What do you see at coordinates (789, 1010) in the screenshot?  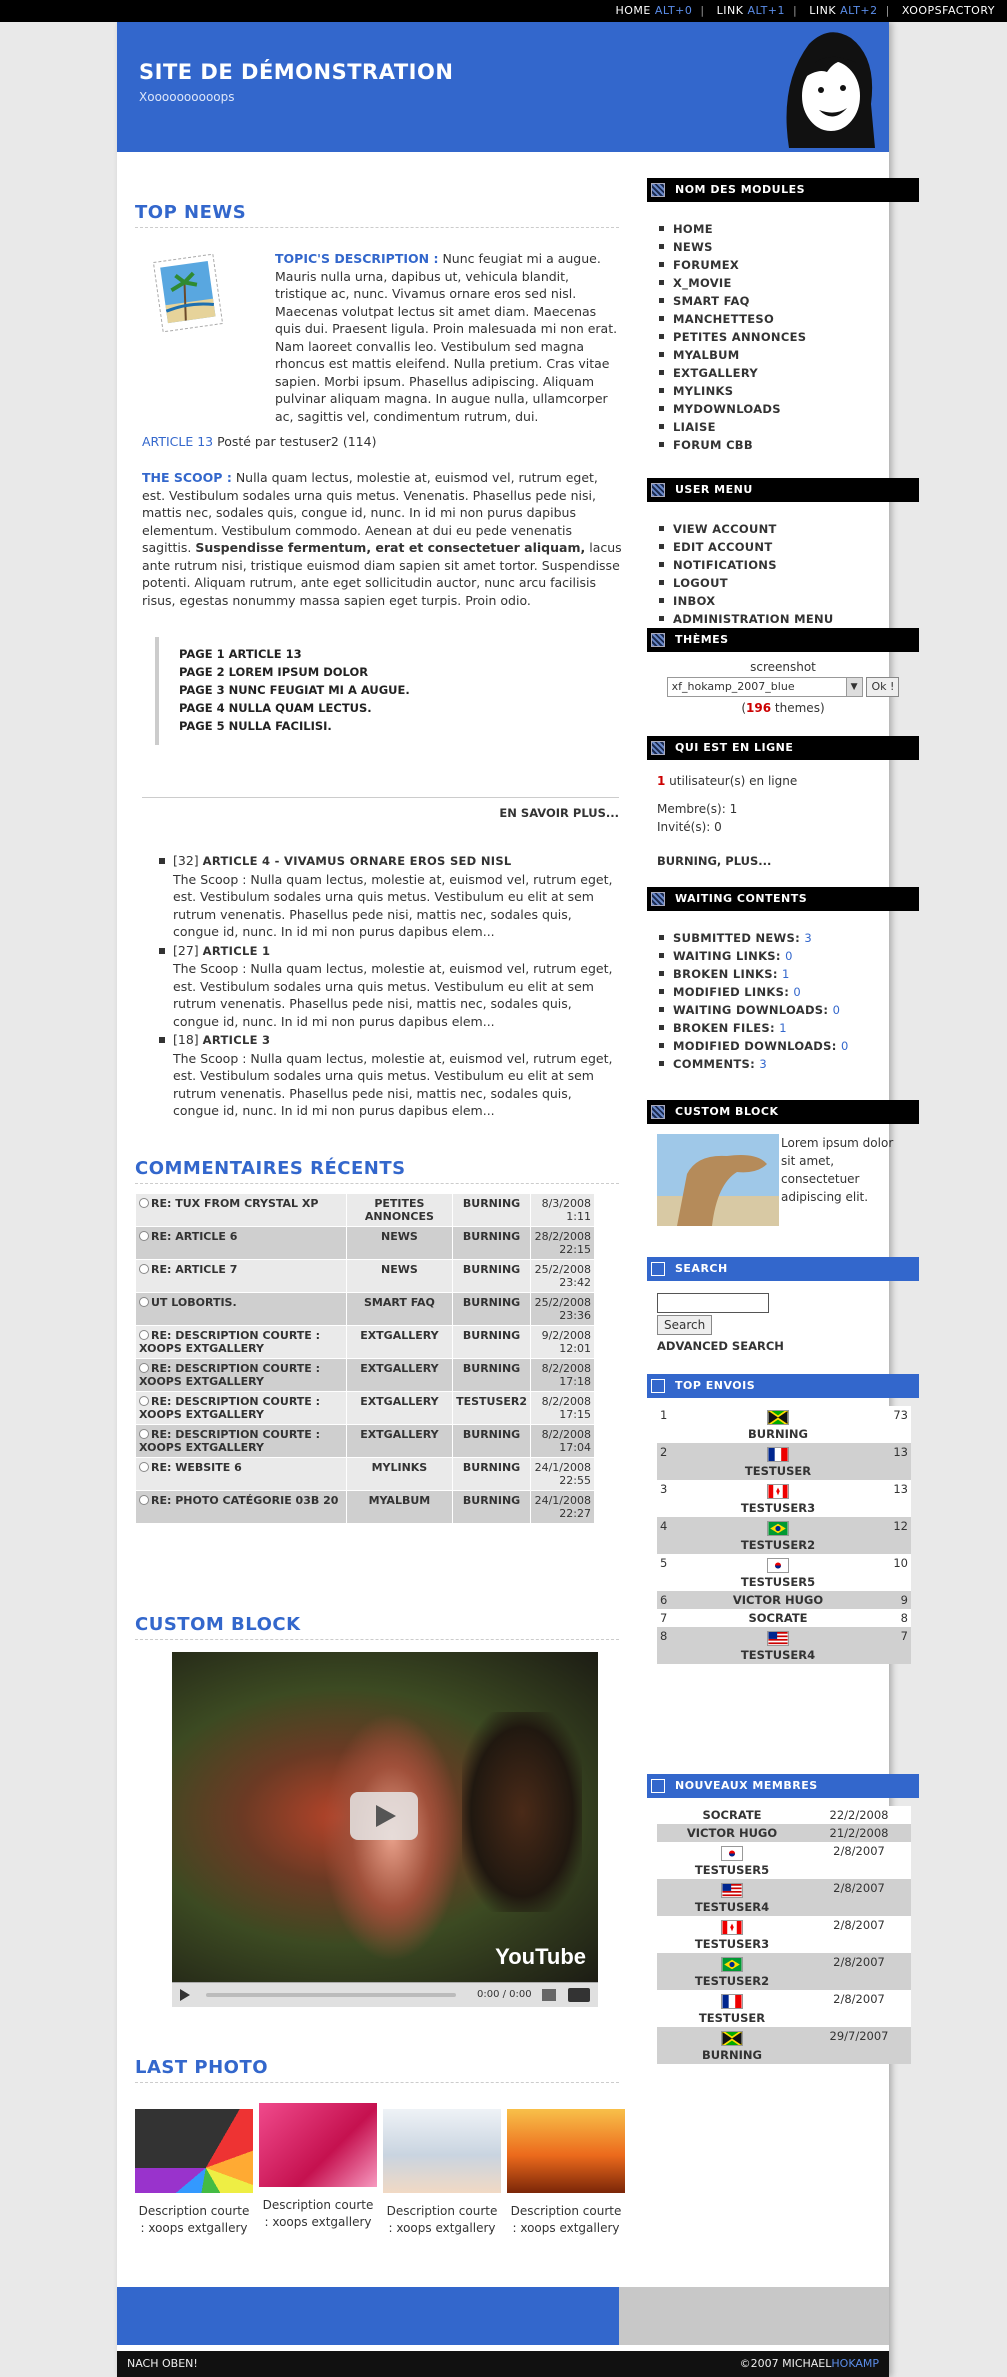 I see `waiting-item: WAITING DOWNLOADS: 0` at bounding box center [789, 1010].